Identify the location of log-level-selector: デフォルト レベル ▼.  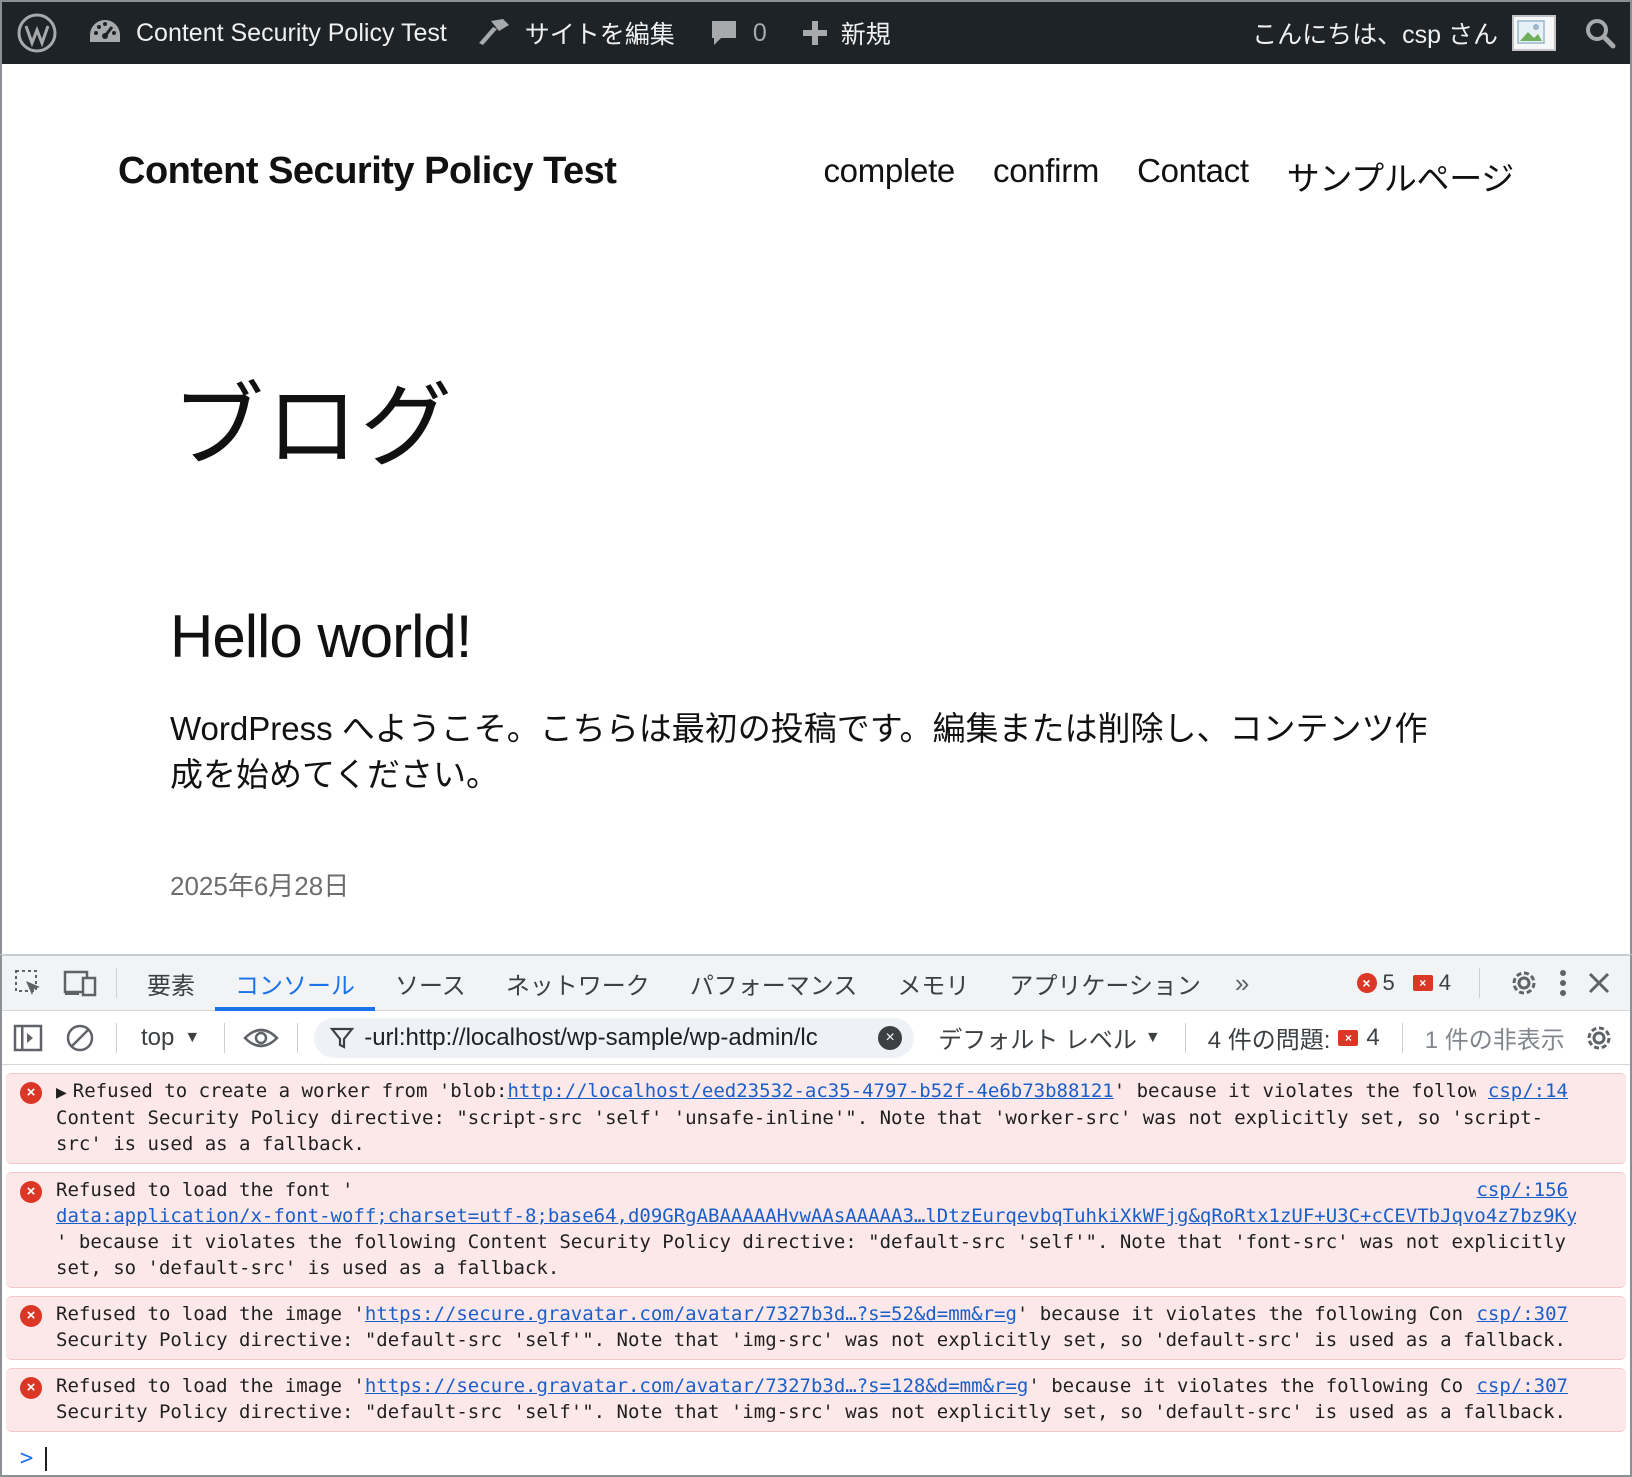
(1044, 1037).